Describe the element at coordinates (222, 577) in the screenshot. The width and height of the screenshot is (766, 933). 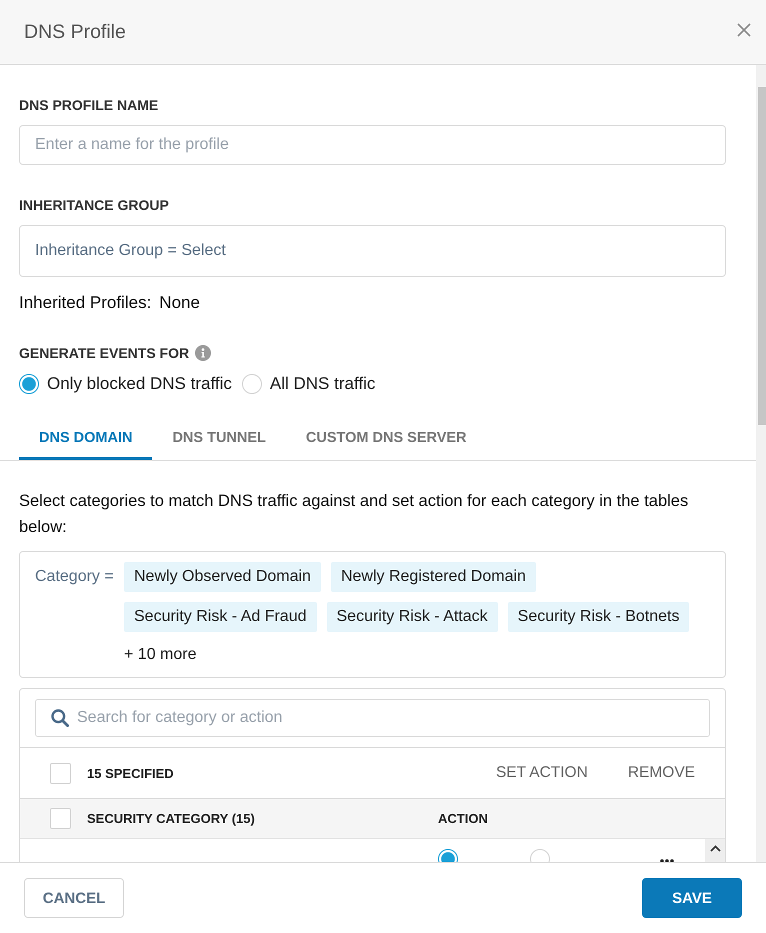
I see `category-chip: Newly Observed Domain` at that location.